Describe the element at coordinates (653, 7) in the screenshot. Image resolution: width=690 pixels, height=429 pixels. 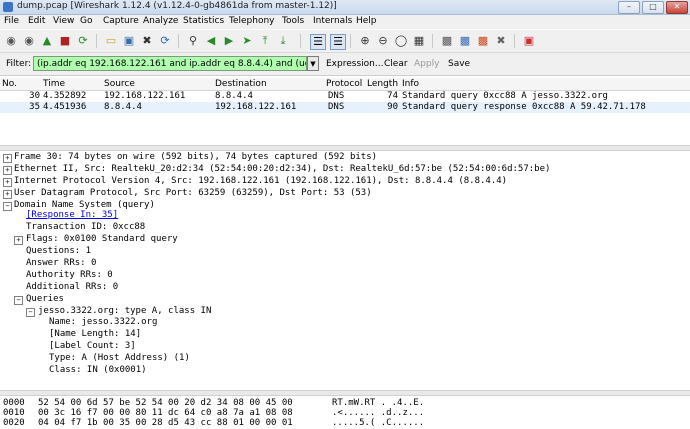
I see `maximize-button: □` at that location.